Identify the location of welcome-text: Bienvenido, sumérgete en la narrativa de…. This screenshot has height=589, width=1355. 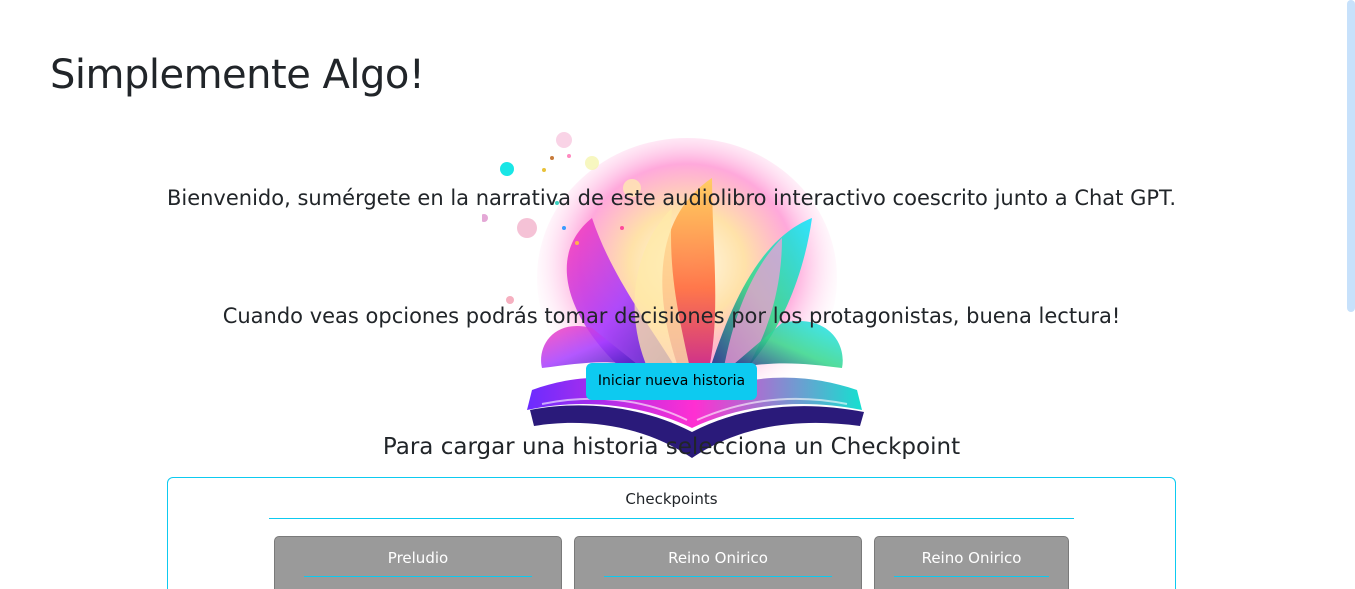
(671, 198).